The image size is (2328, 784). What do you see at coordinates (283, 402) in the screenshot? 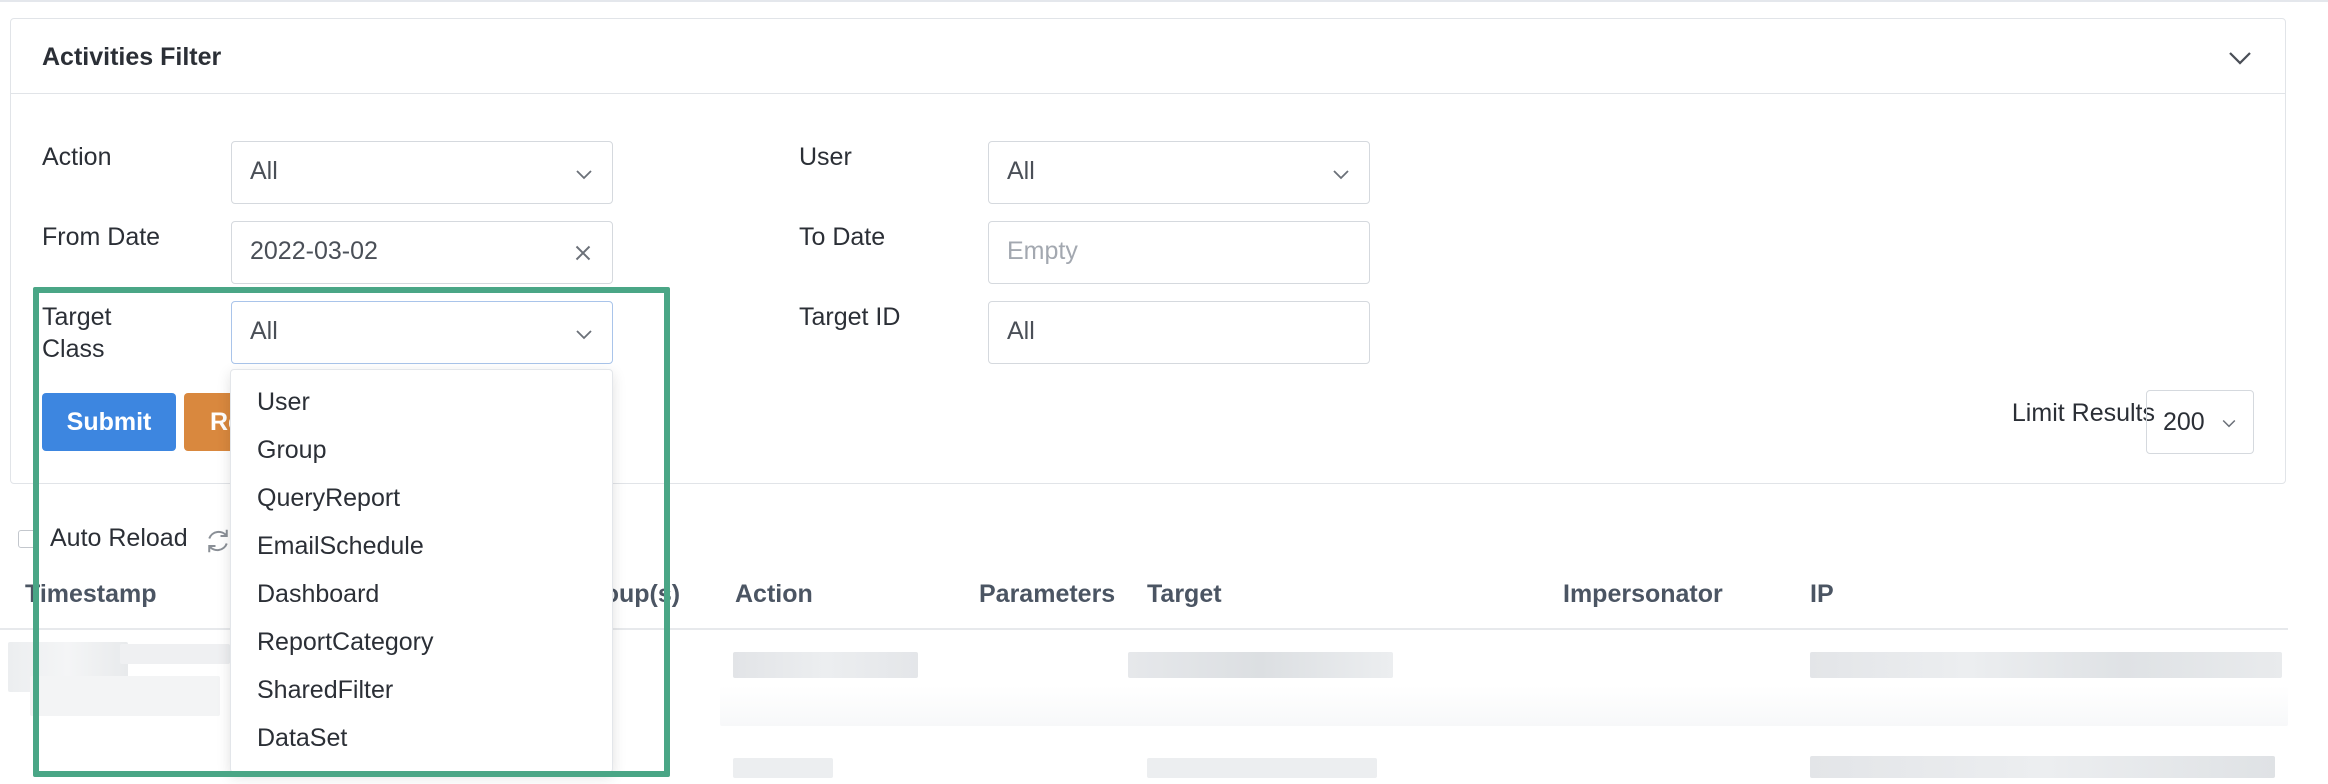
I see `dropdown-option-user: User` at bounding box center [283, 402].